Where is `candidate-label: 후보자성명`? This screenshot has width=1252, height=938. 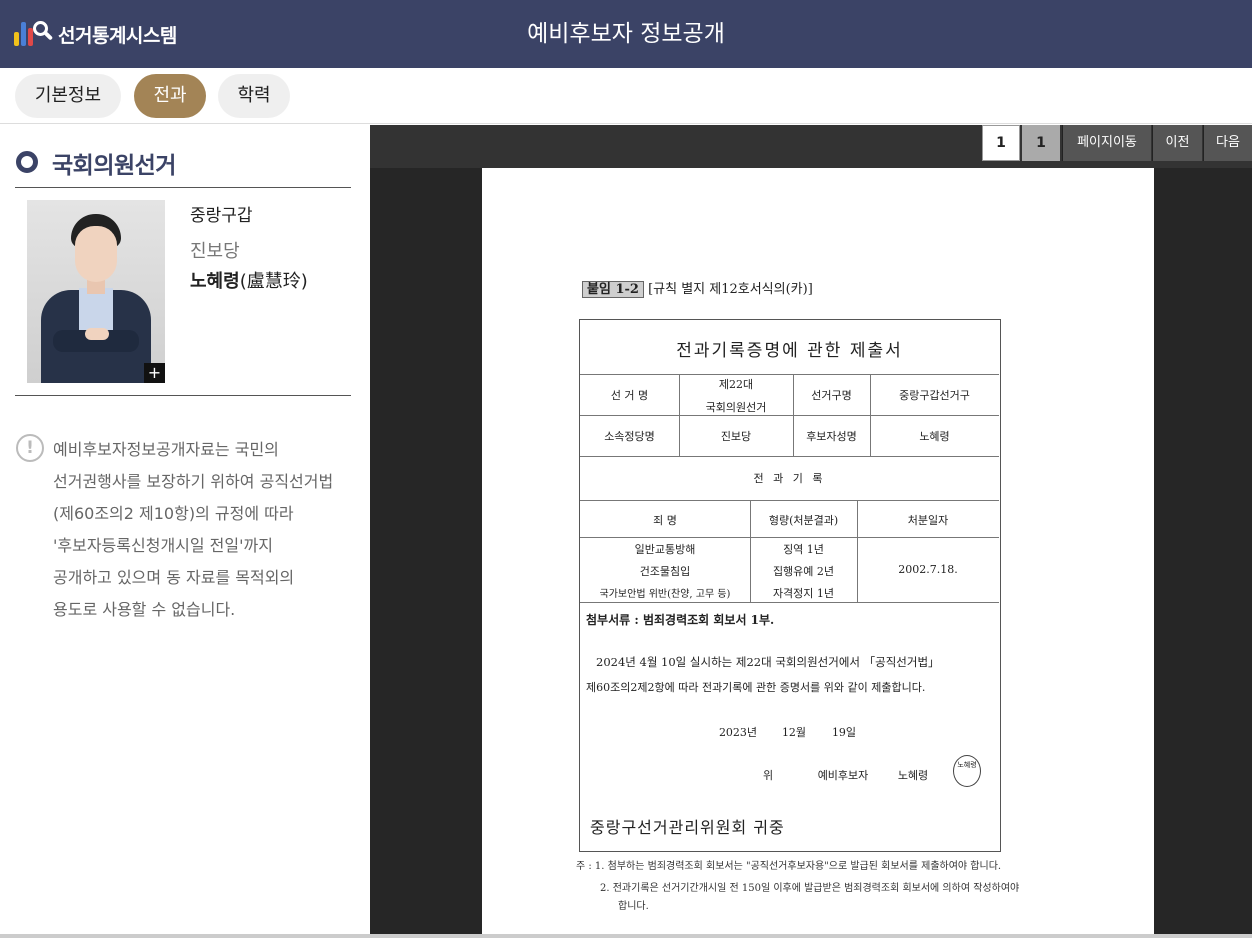 candidate-label: 후보자성명 is located at coordinates (831, 436).